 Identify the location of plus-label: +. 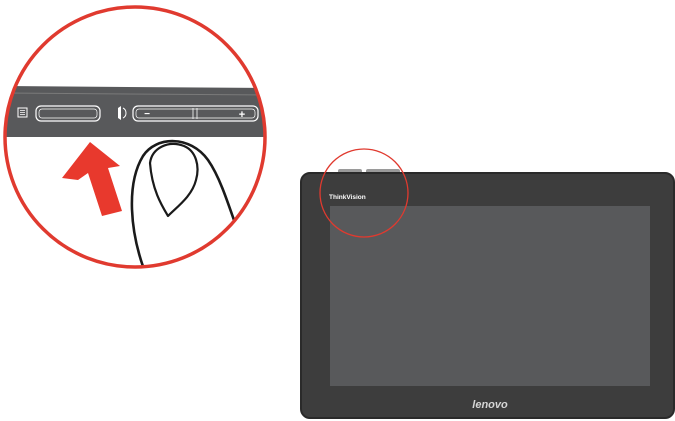
(242, 115).